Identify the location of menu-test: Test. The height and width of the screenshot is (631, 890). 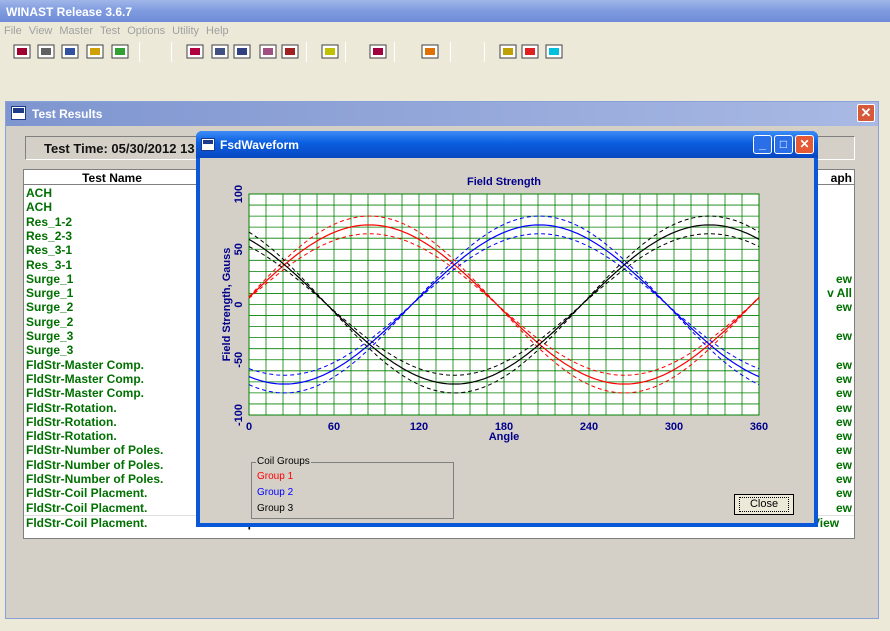
(110, 31).